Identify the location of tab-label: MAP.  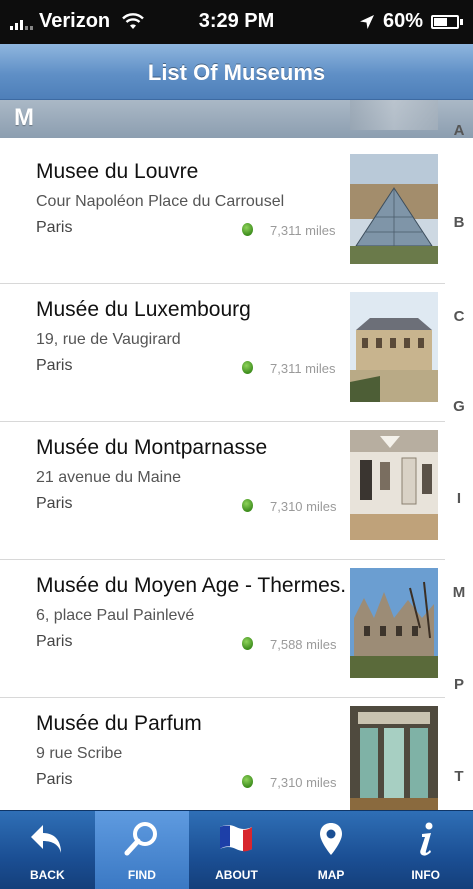
(331, 875).